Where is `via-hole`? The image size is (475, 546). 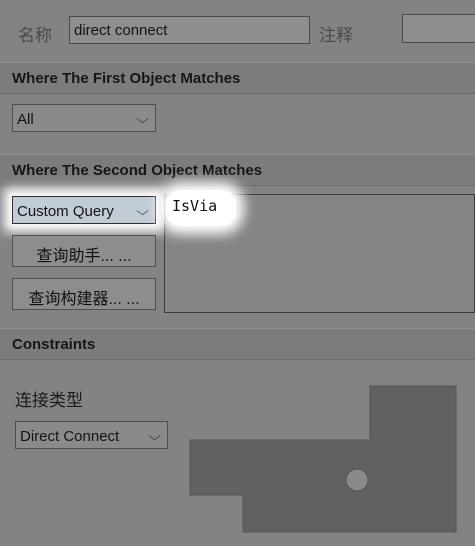 via-hole is located at coordinates (357, 480).